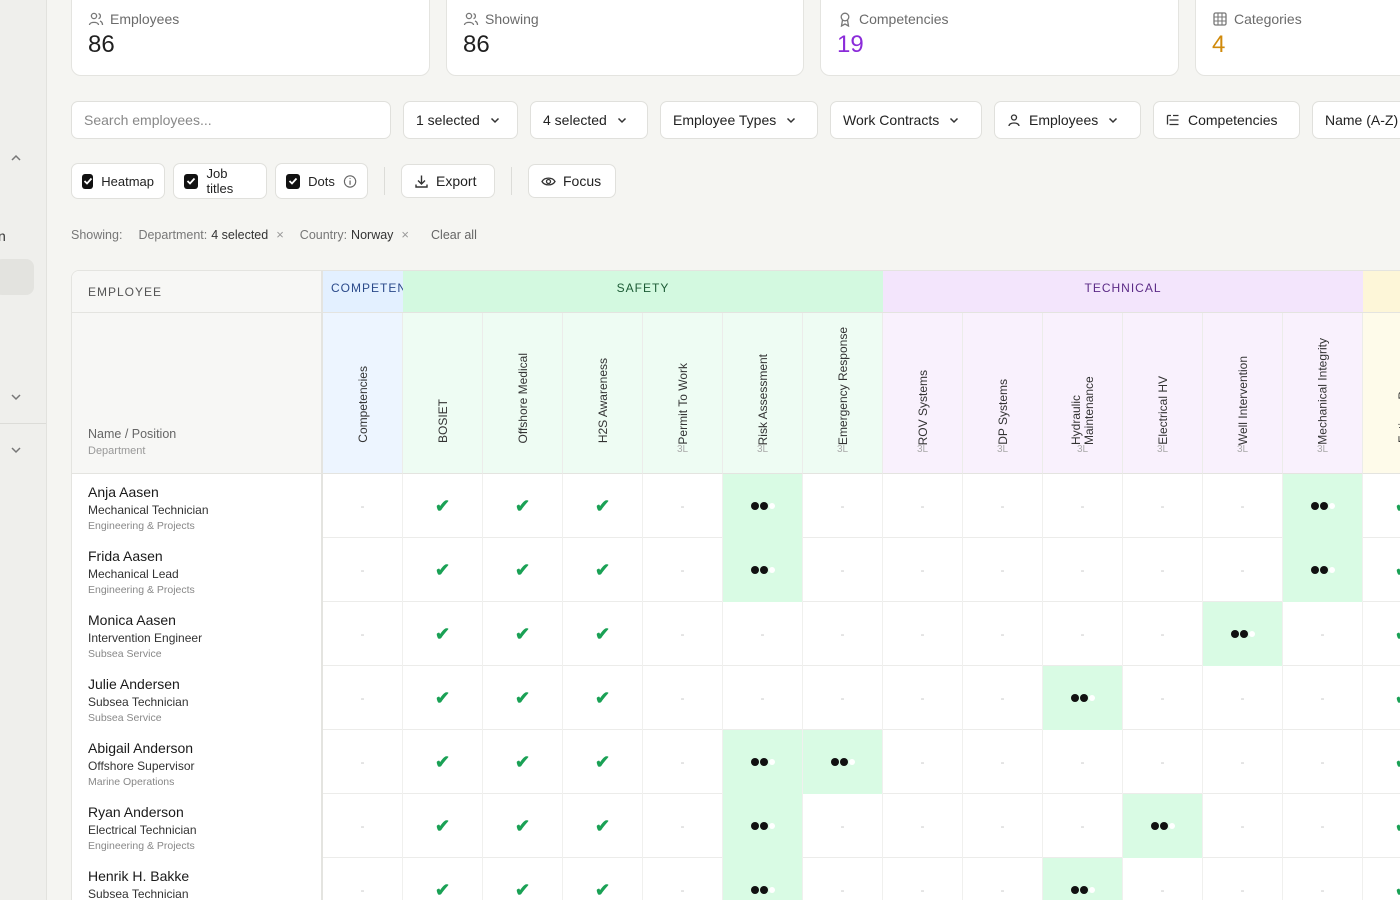 The height and width of the screenshot is (900, 1400). Describe the element at coordinates (448, 181) in the screenshot. I see `export-button: Export` at that location.